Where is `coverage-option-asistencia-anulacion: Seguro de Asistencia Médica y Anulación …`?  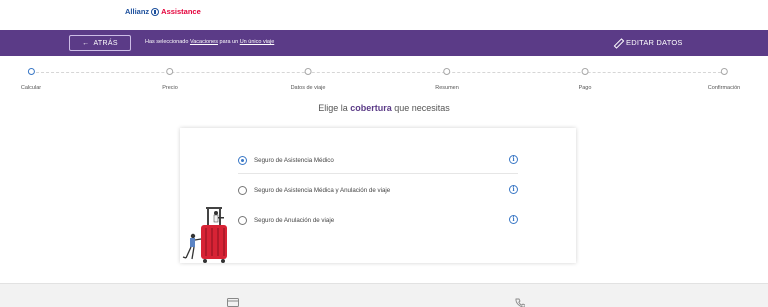
coverage-option-asistencia-anulacion: Seguro de Asistencia Médica y Anulación … is located at coordinates (378, 190).